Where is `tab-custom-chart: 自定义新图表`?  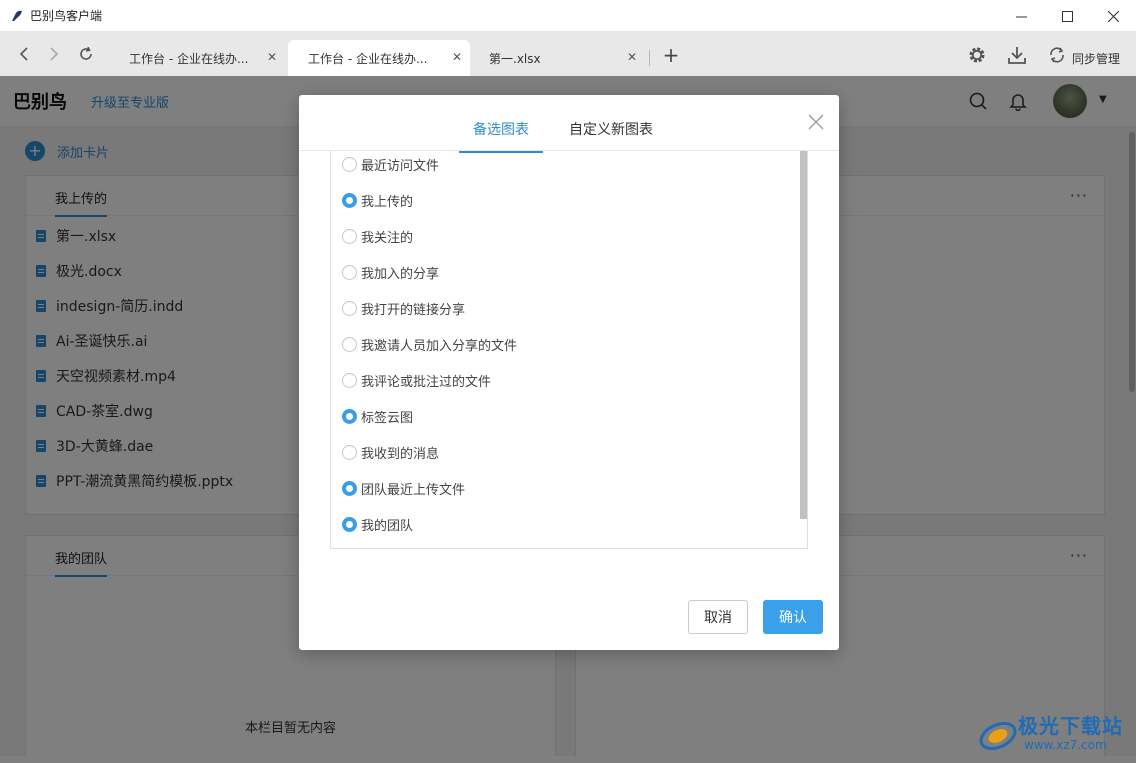
tab-custom-chart: 自定义新图表 is located at coordinates (611, 135).